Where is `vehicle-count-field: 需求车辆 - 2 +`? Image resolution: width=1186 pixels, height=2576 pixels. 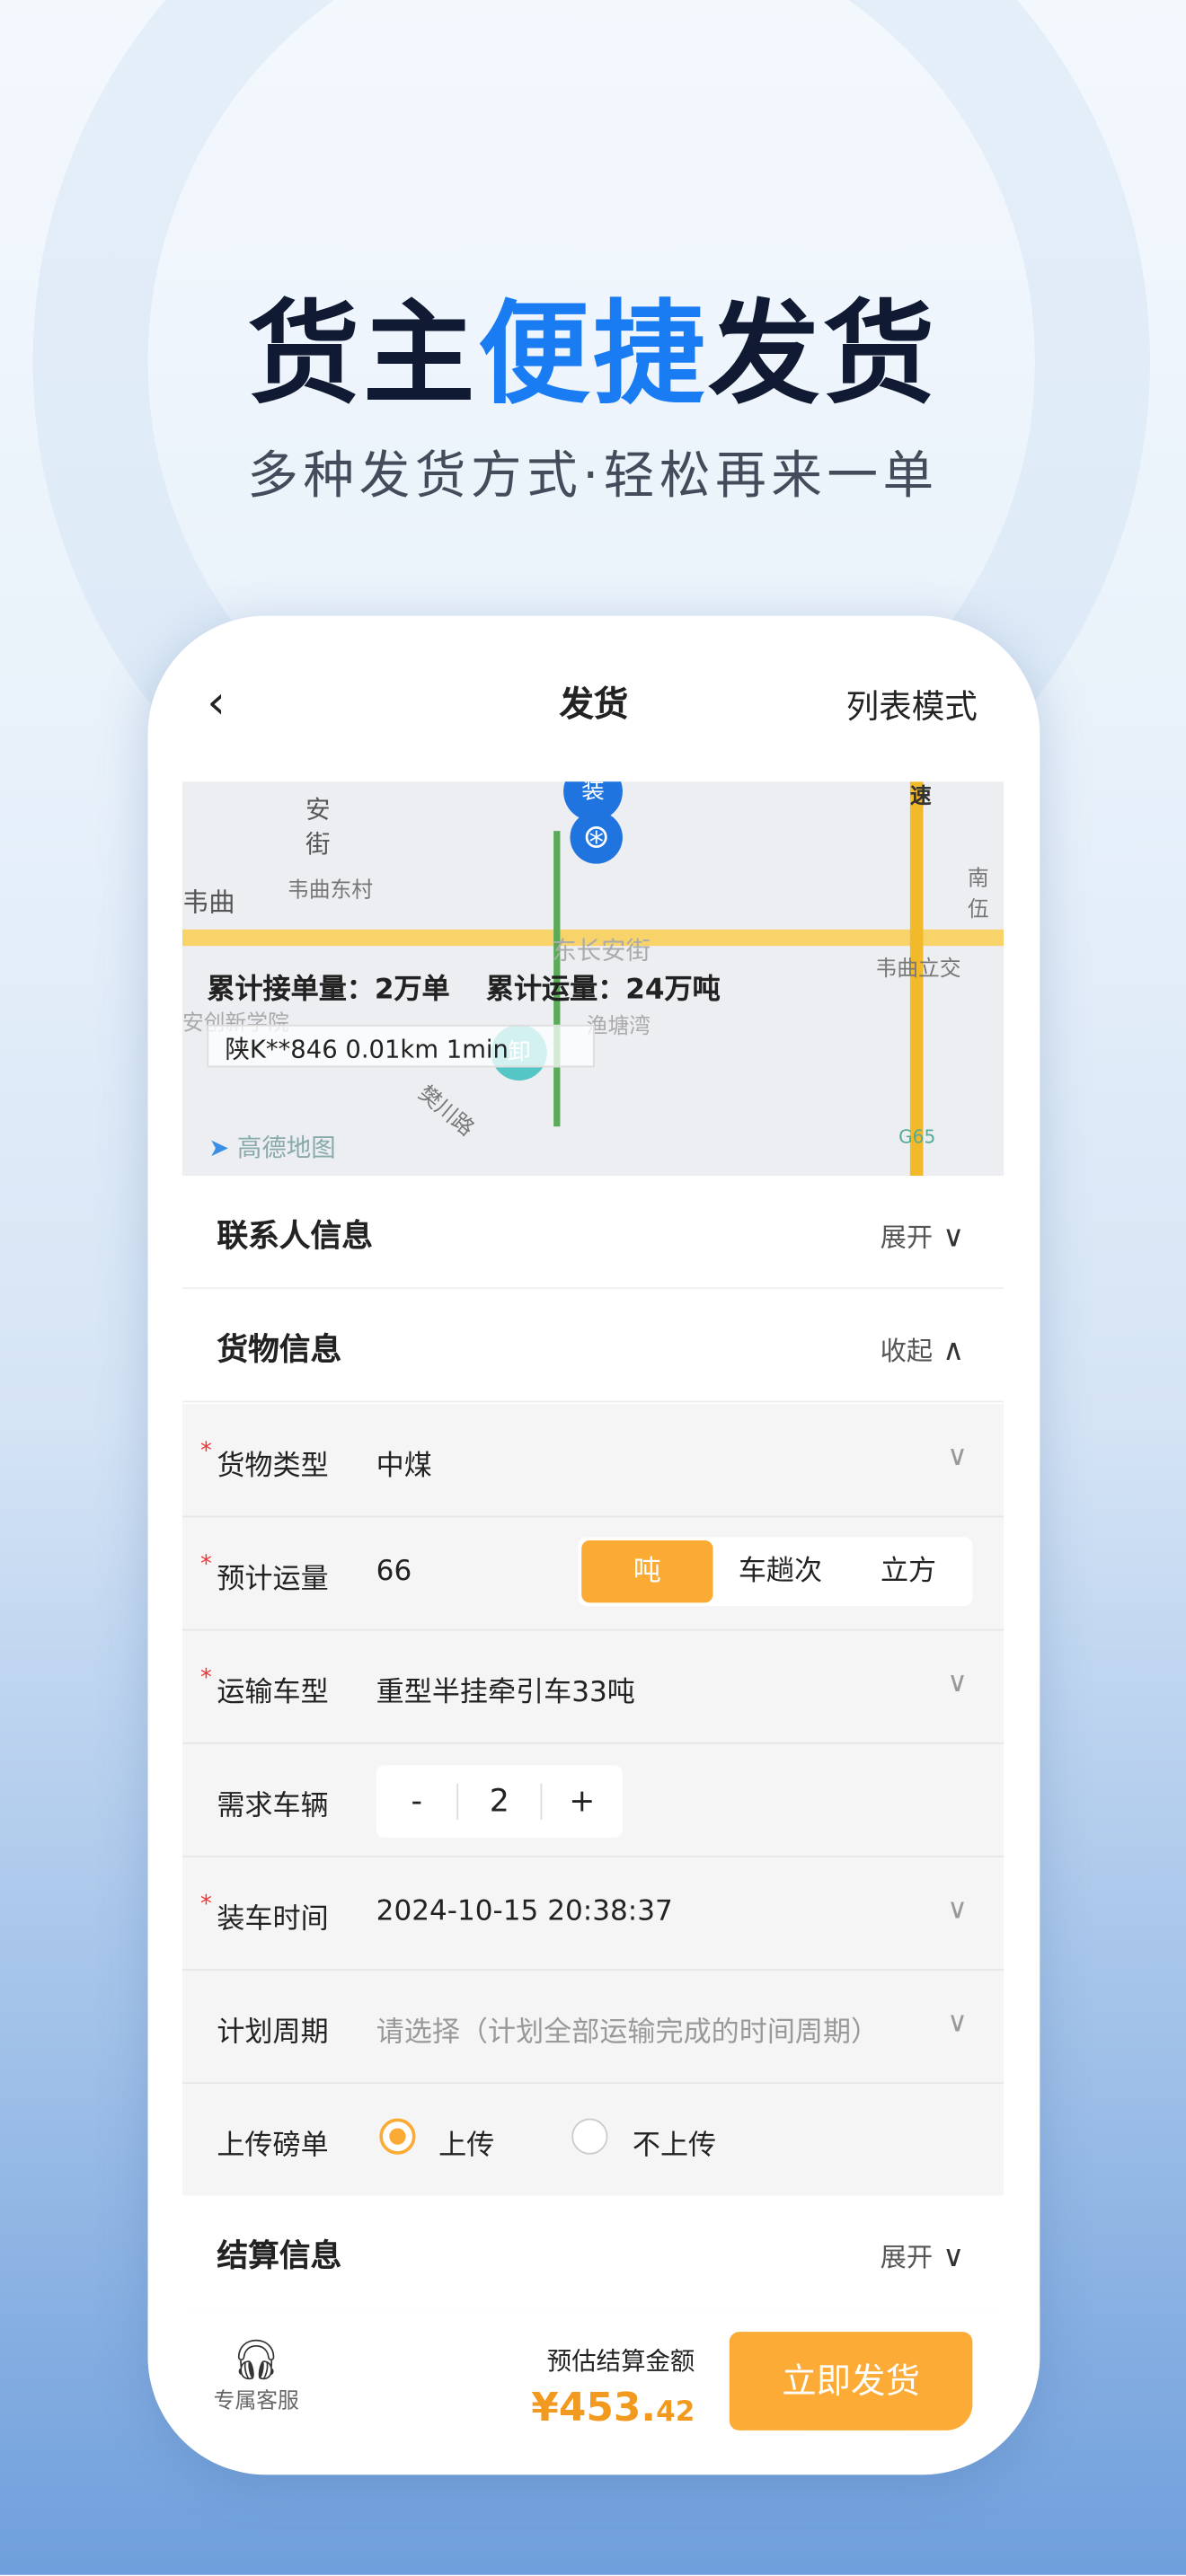
vehicle-count-field: 需求车辆 - 2 + is located at coordinates (593, 1800).